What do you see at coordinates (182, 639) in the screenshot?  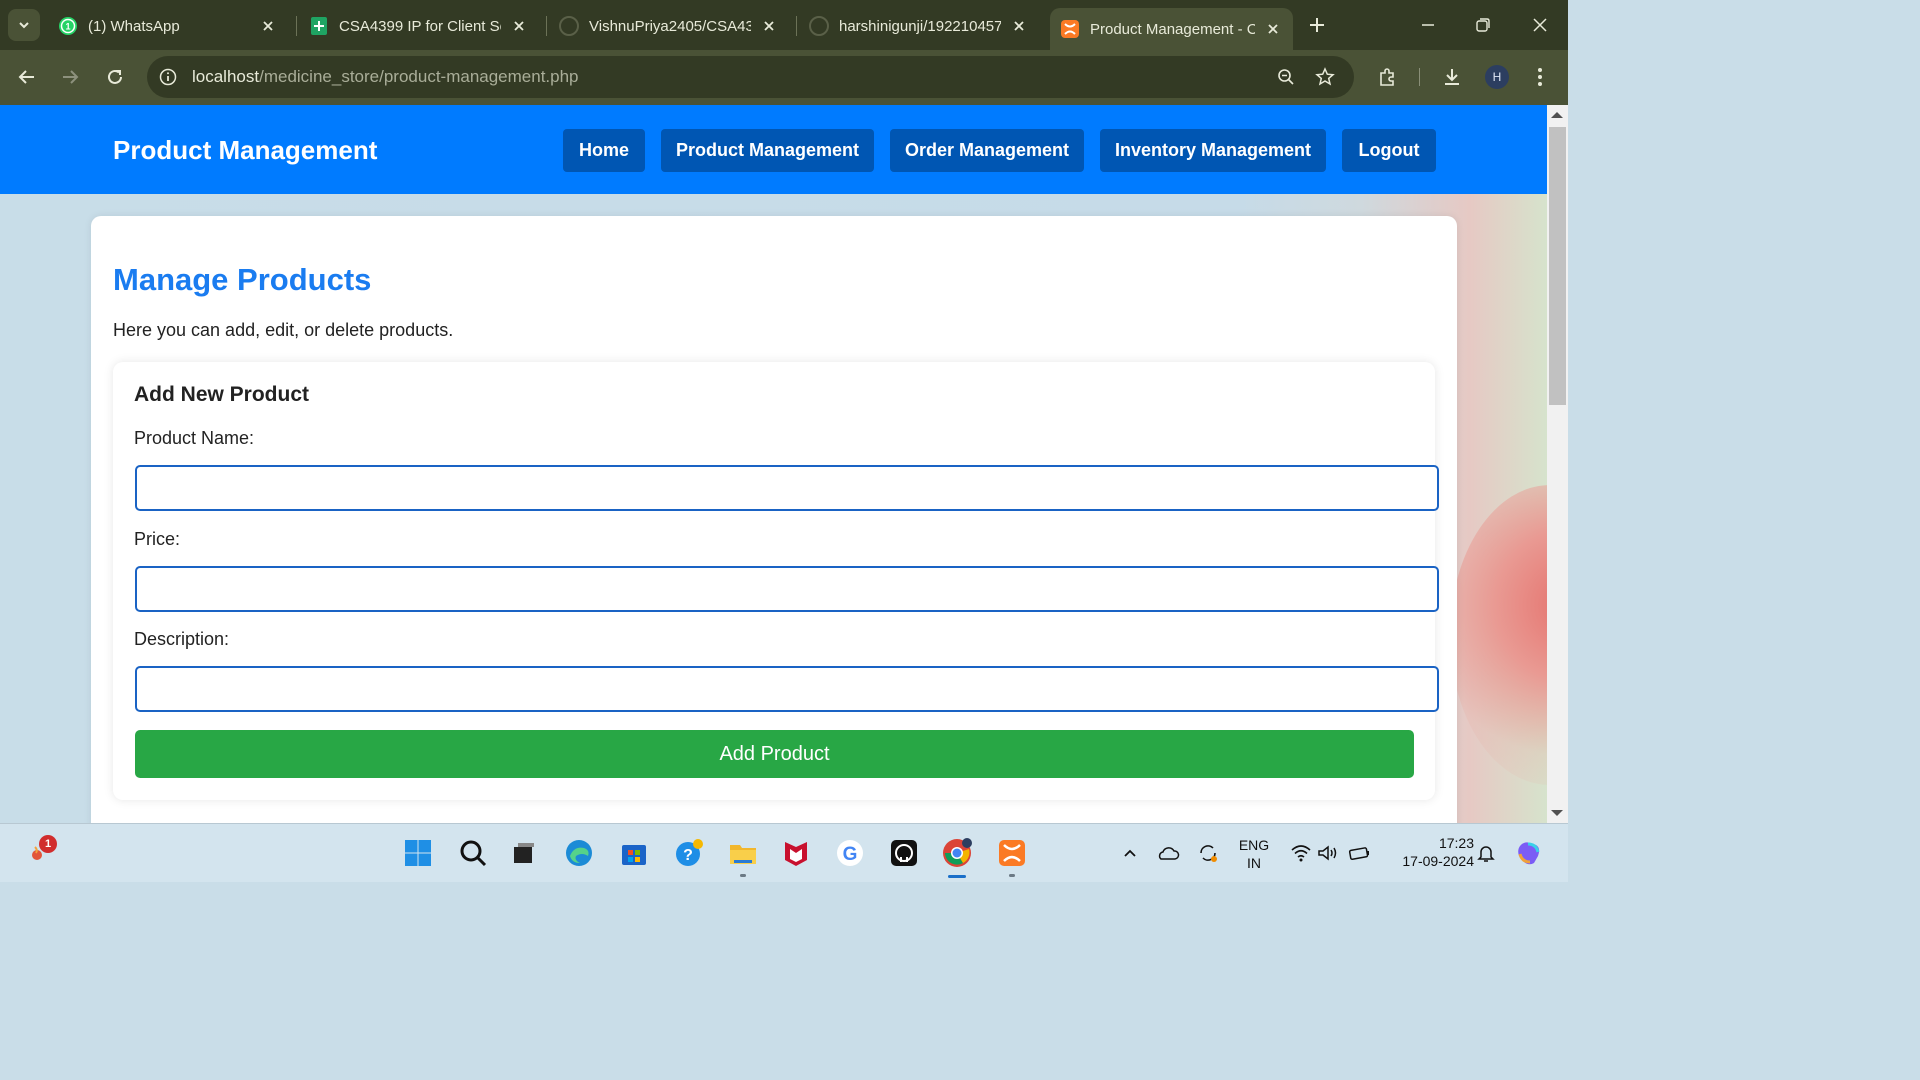 I see `description-label: Description:` at bounding box center [182, 639].